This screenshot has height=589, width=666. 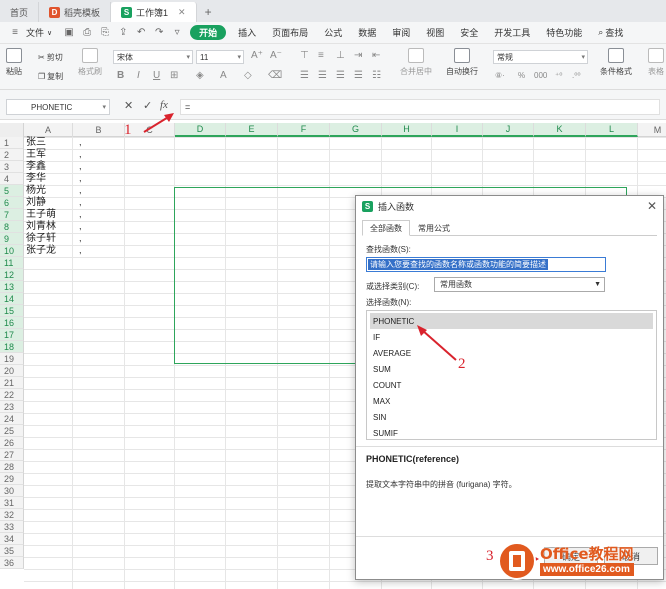 What do you see at coordinates (58, 107) in the screenshot?
I see `name-box: PHONETIC ▾` at bounding box center [58, 107].